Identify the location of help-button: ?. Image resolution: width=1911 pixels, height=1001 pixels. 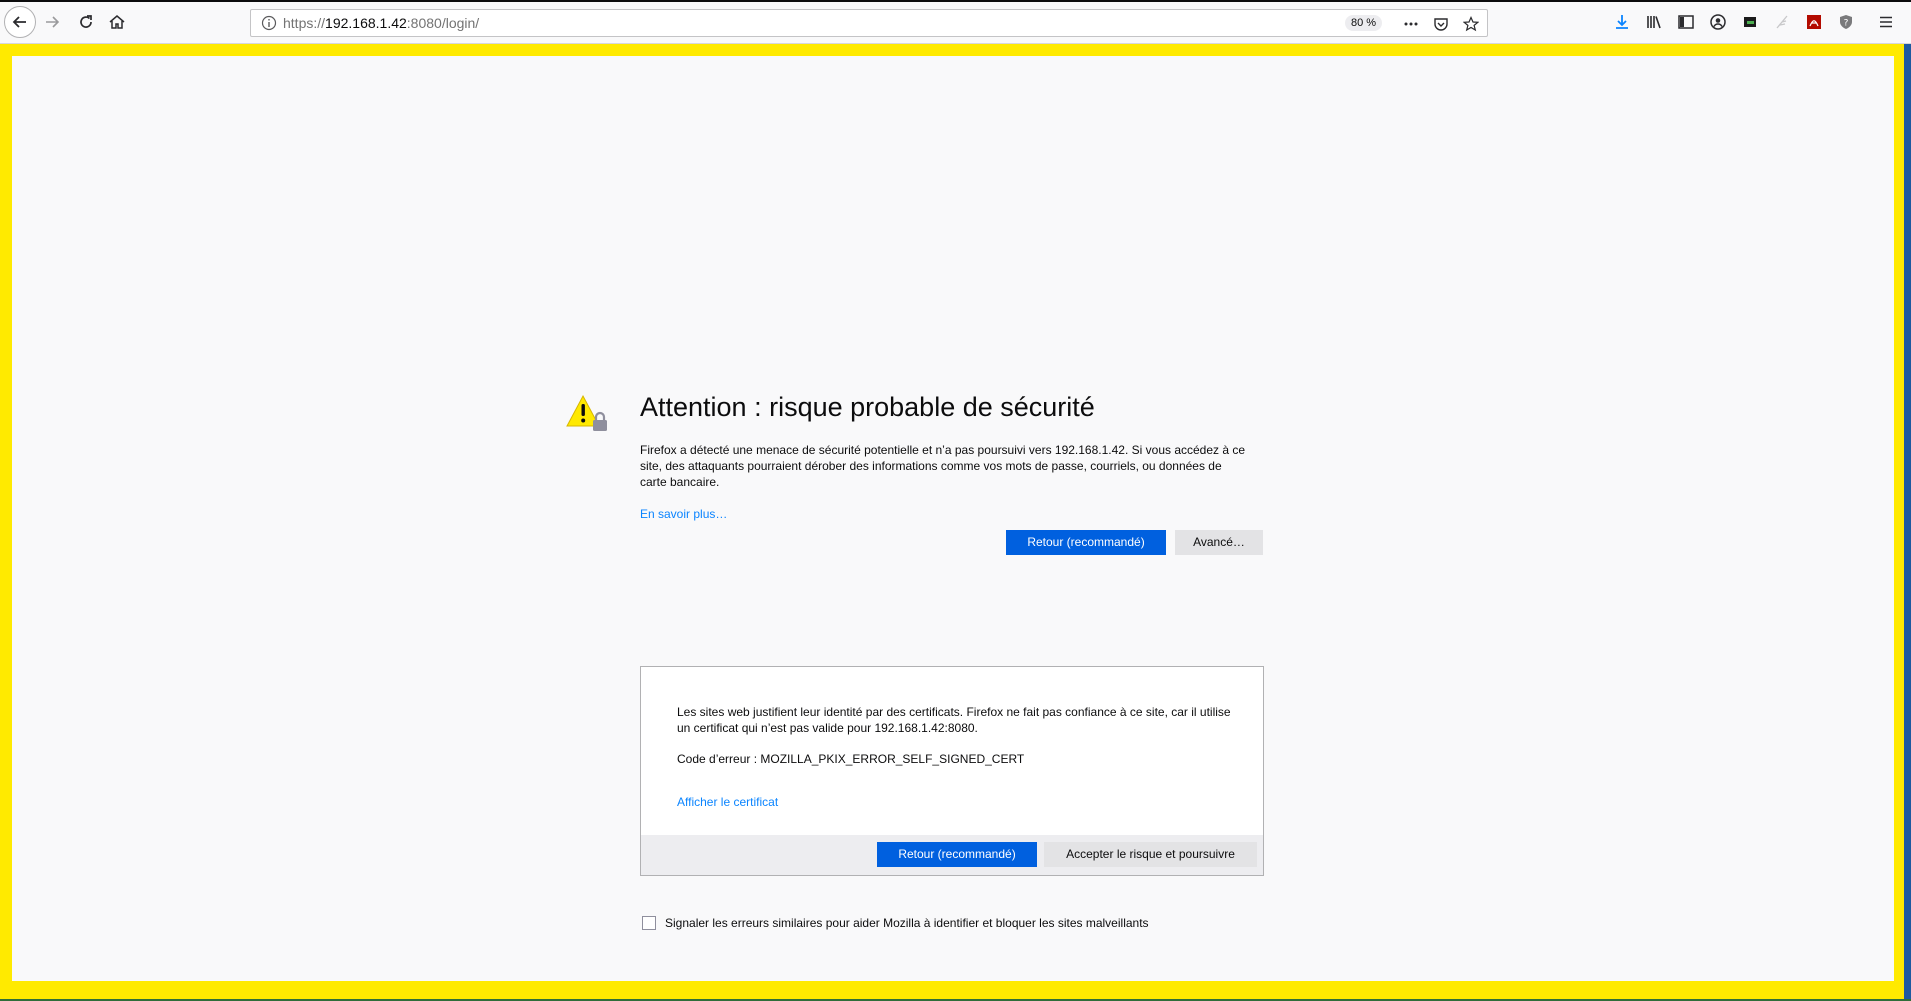
(1846, 22).